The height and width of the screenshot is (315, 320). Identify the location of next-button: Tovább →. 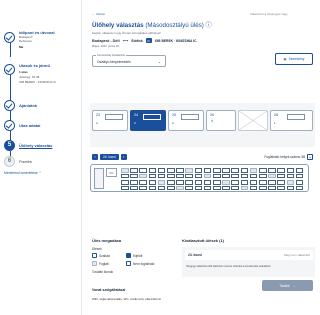
(287, 285).